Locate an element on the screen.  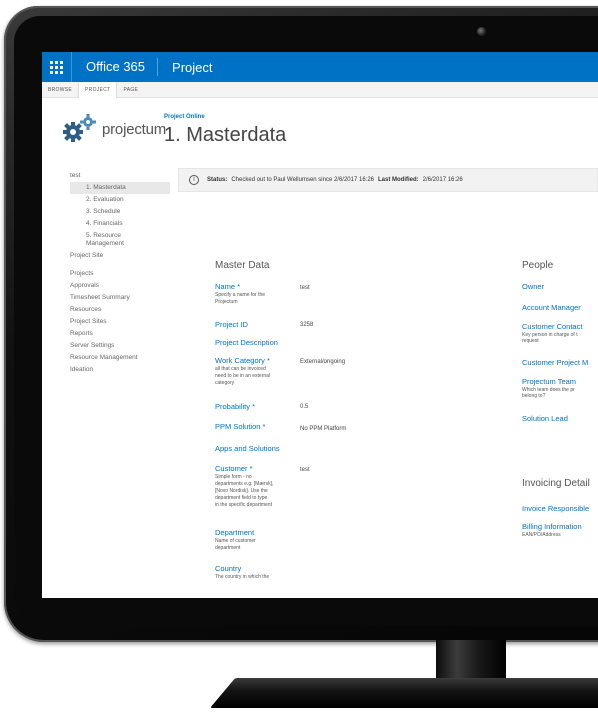
ppm-solution-field: PPM Solution * is located at coordinates (255, 426).